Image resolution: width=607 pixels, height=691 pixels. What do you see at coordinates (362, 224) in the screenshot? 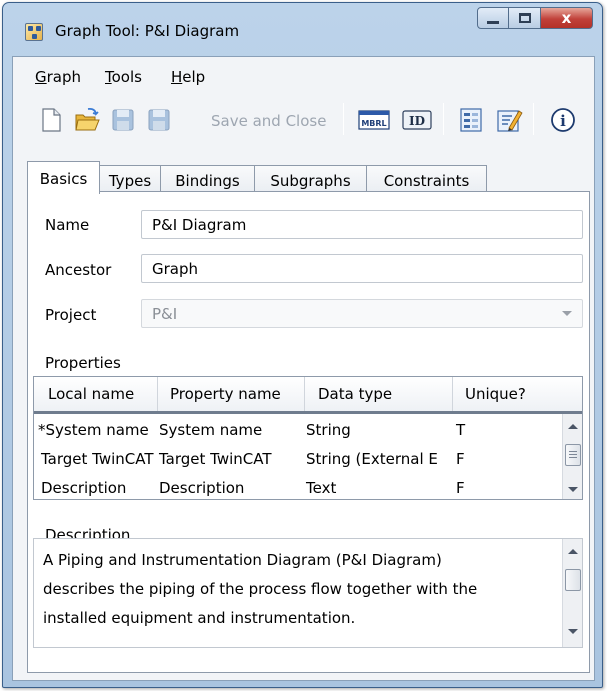
I see `name-input: P&I Diagram` at bounding box center [362, 224].